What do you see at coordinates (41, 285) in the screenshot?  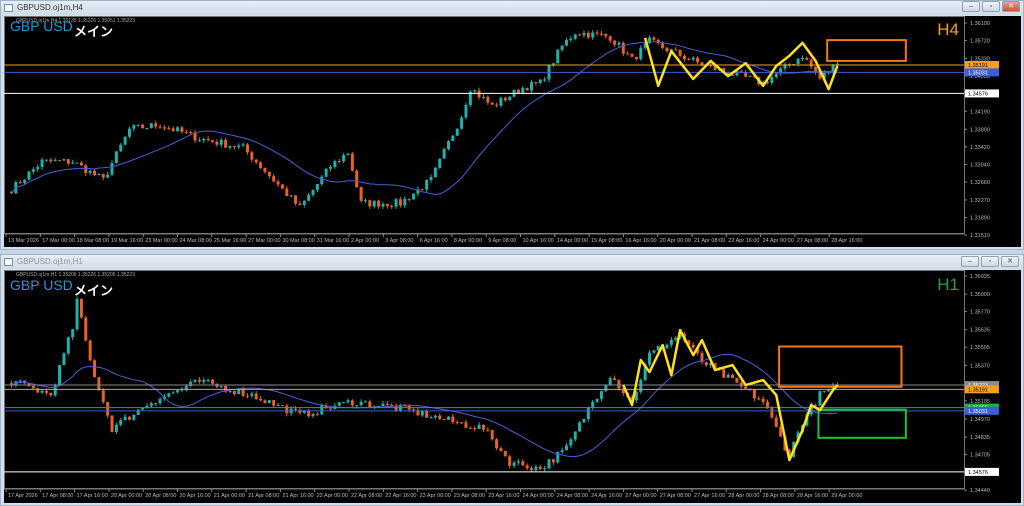 I see `h1-symbol-label: GBP USD` at bounding box center [41, 285].